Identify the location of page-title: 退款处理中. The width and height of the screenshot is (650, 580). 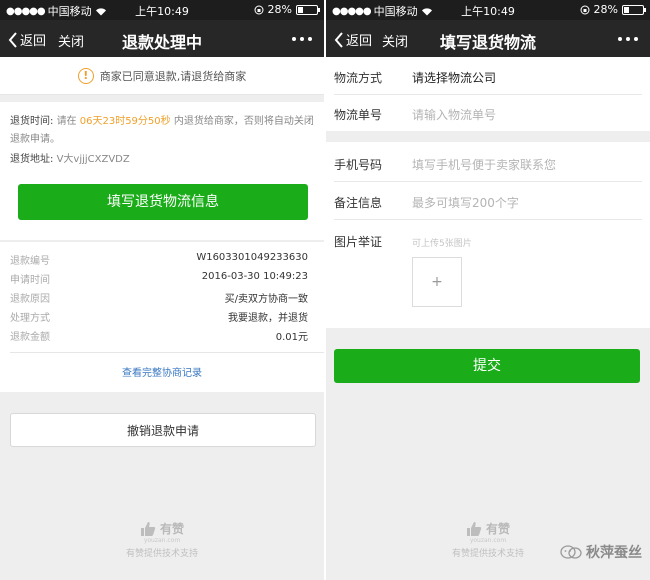
(161, 42).